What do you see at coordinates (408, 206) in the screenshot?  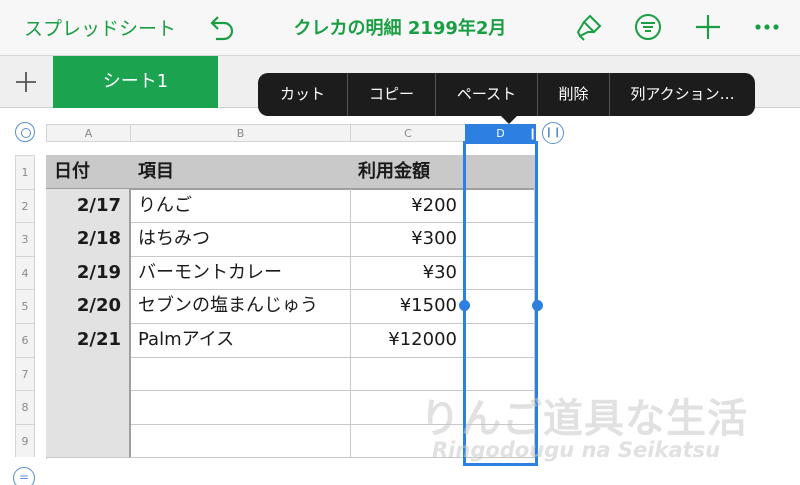 I see `amount-cell: ¥200` at bounding box center [408, 206].